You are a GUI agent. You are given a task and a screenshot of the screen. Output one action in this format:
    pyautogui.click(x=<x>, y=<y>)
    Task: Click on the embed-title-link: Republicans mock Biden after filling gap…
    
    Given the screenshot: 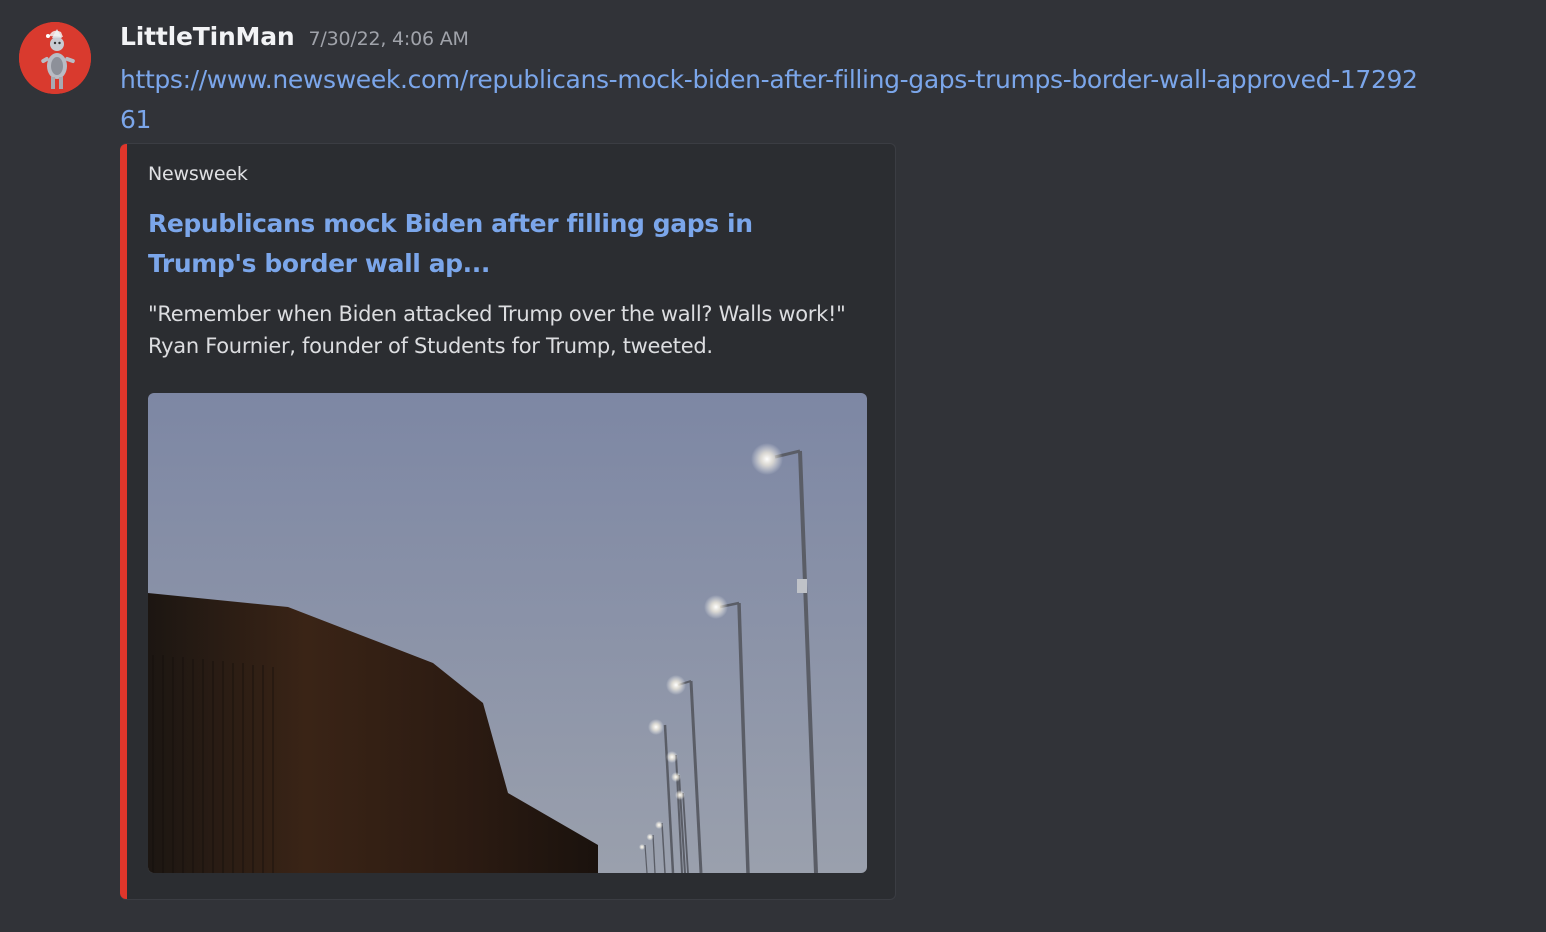 What is the action you would take?
    pyautogui.click(x=498, y=244)
    